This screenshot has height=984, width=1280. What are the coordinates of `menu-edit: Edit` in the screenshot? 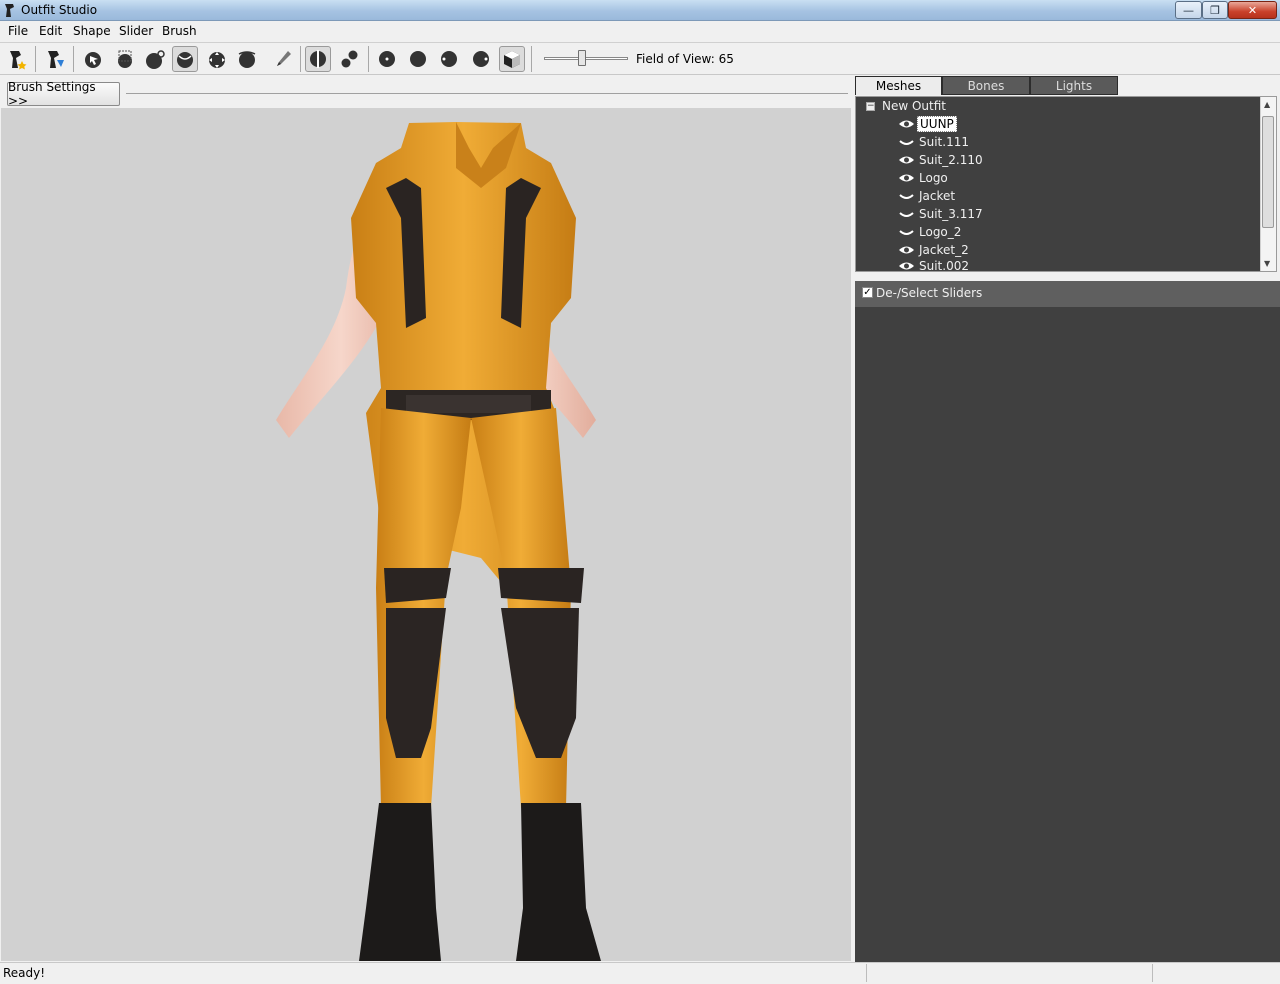 It's located at (50, 31).